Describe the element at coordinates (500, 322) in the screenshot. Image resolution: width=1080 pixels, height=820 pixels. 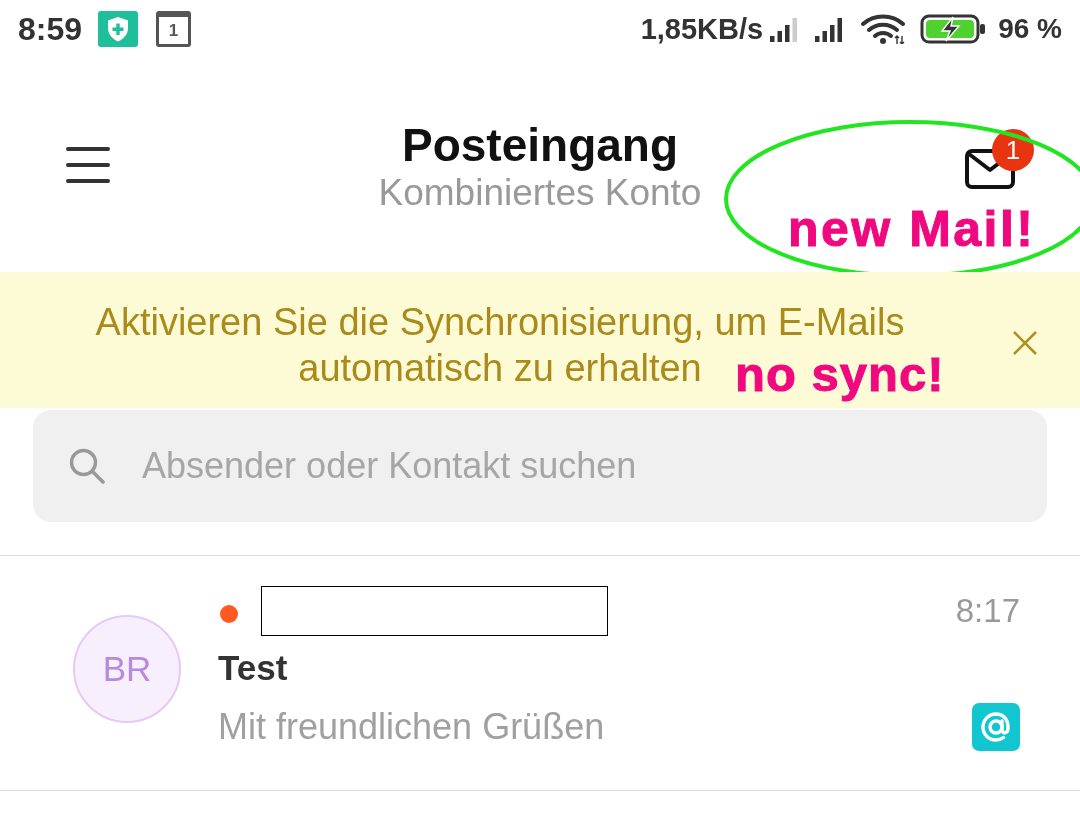
I see `sync-banner-message: Aktivieren Sie die Synchronisierung, um E-Mails` at that location.